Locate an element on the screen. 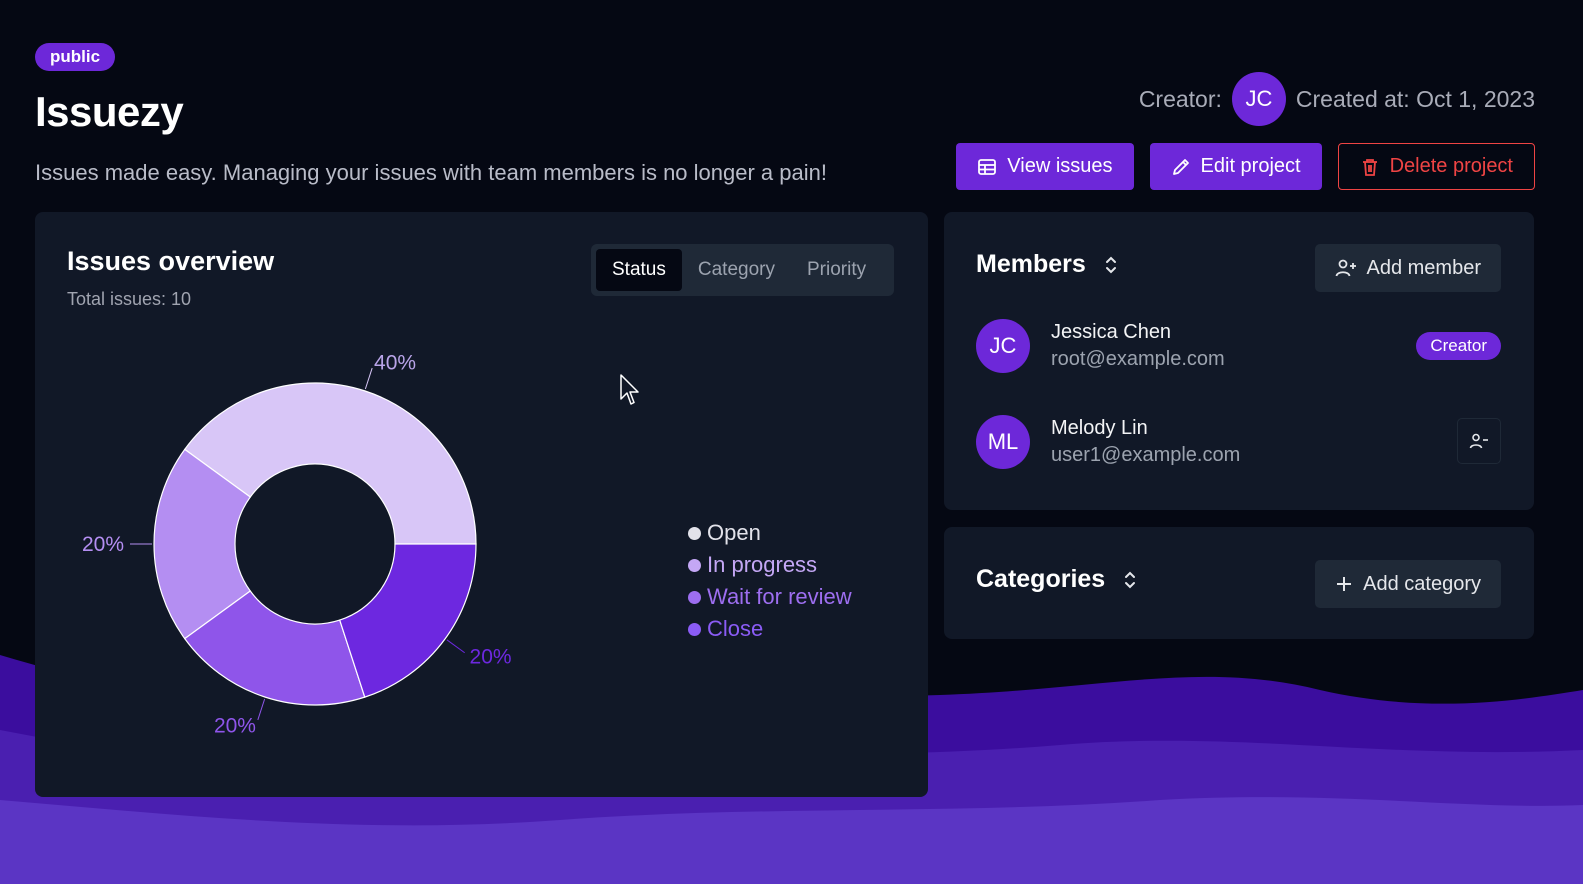 The height and width of the screenshot is (884, 1583). slice-percent-label: 40% is located at coordinates (395, 362).